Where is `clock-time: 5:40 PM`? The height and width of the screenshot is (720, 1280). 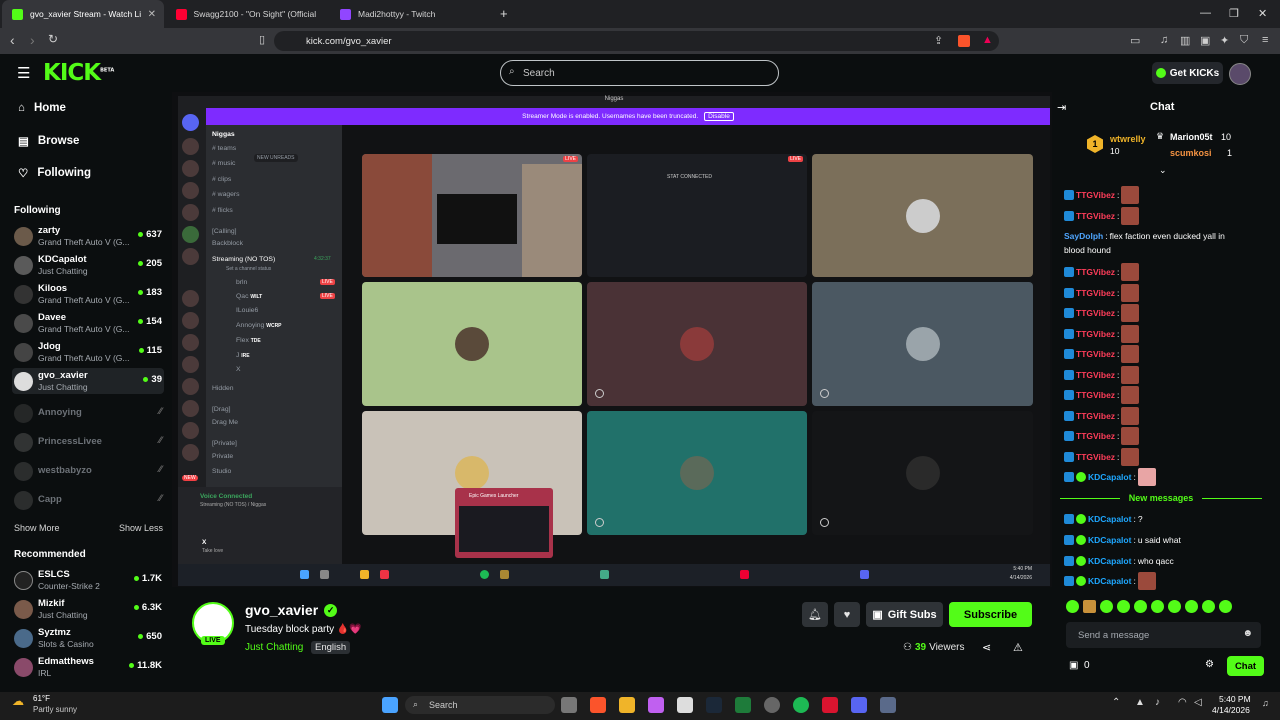
clock-time: 5:40 PM is located at coordinates (1235, 699).